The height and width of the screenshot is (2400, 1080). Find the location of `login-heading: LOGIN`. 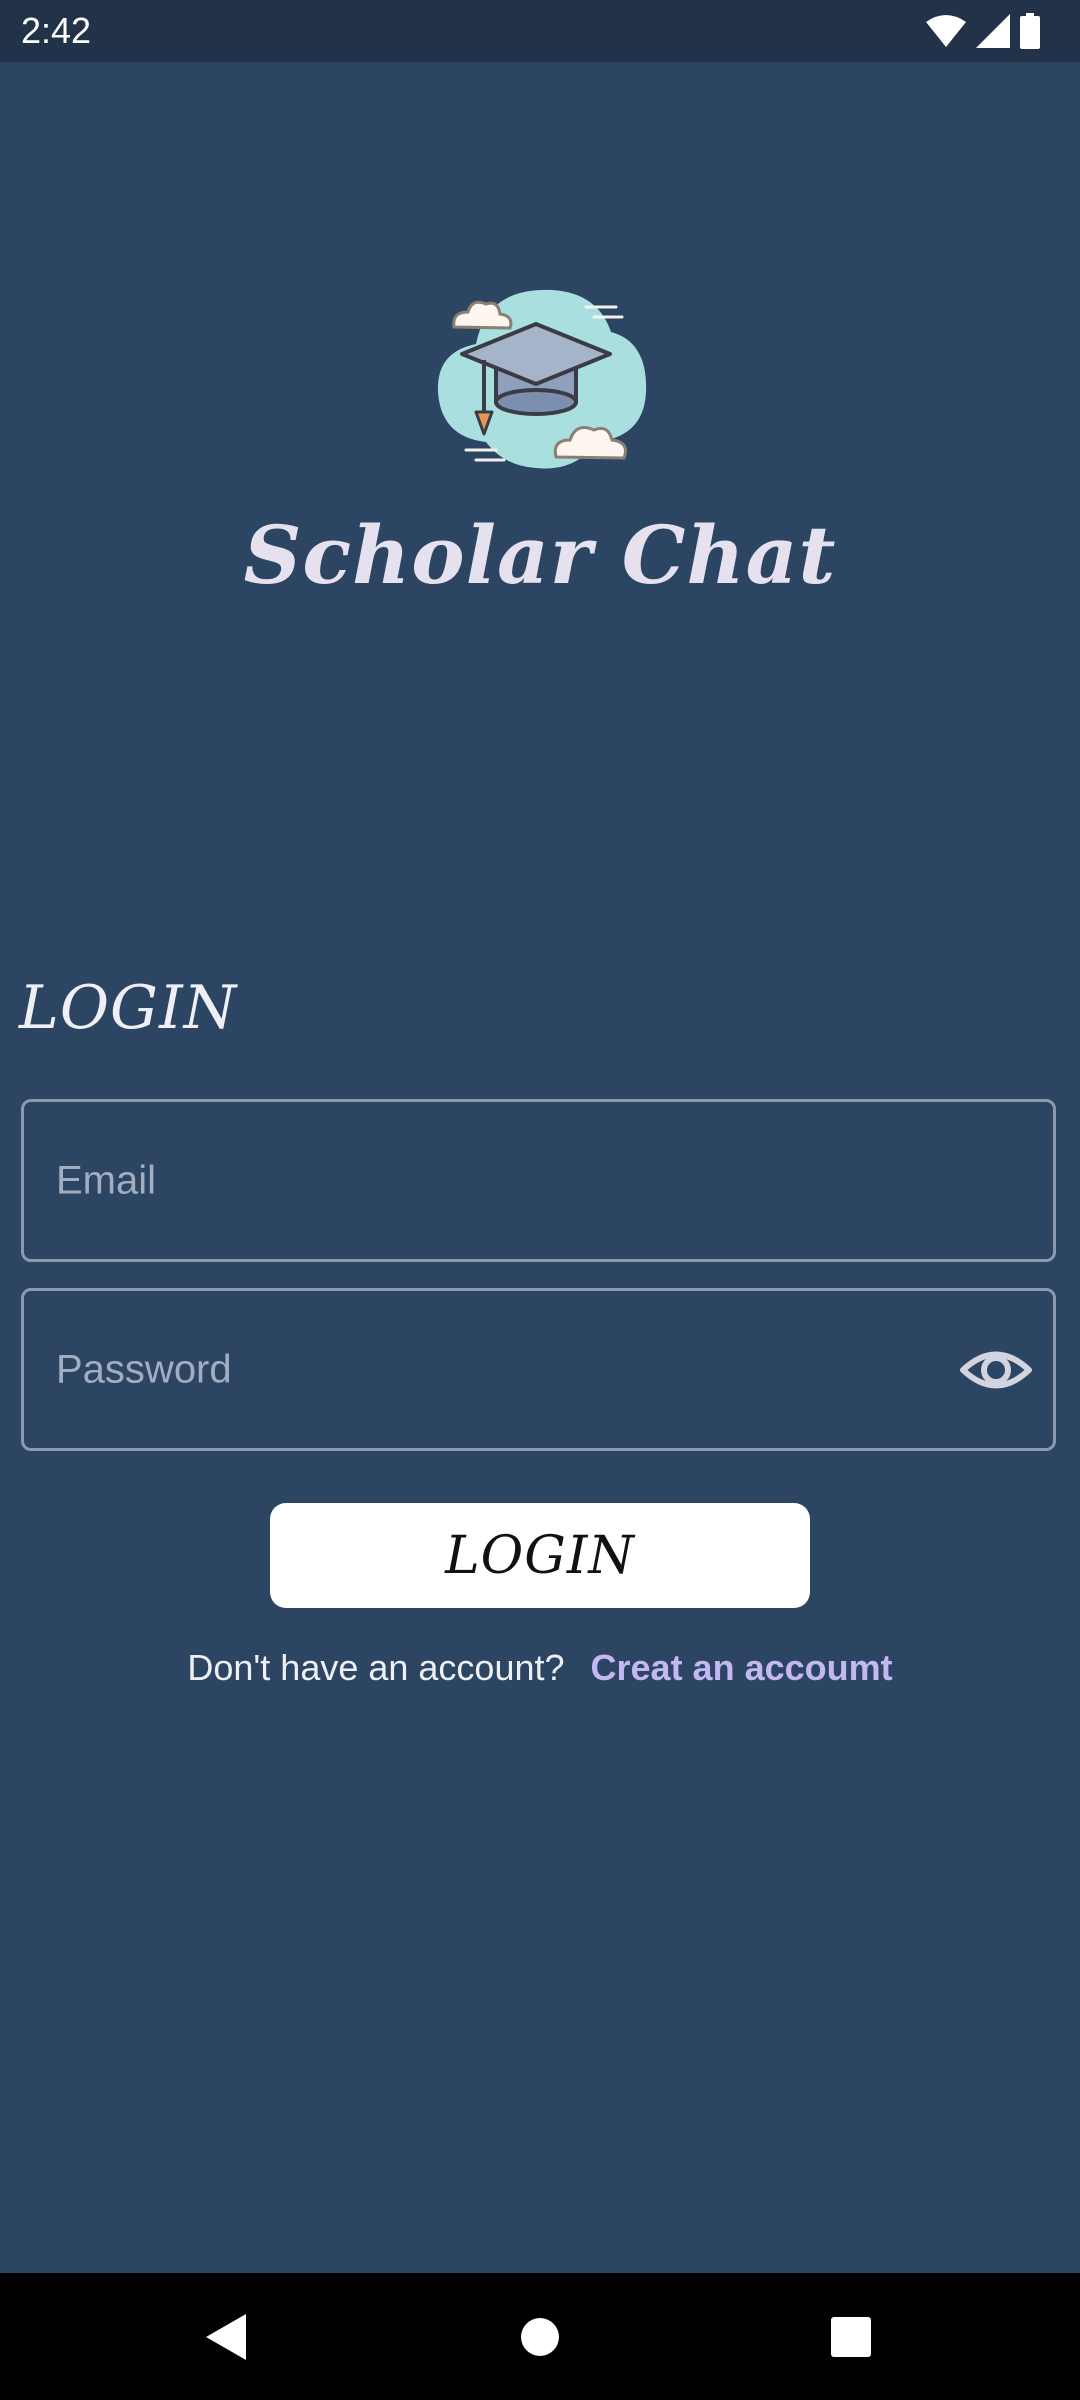

login-heading: LOGIN is located at coordinates (128, 1008).